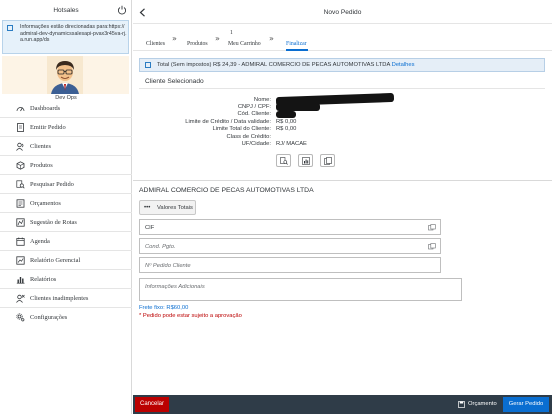 This screenshot has width=552, height=414. Describe the element at coordinates (40, 241) in the screenshot. I see `sidebar-item-label: Agenda` at that location.